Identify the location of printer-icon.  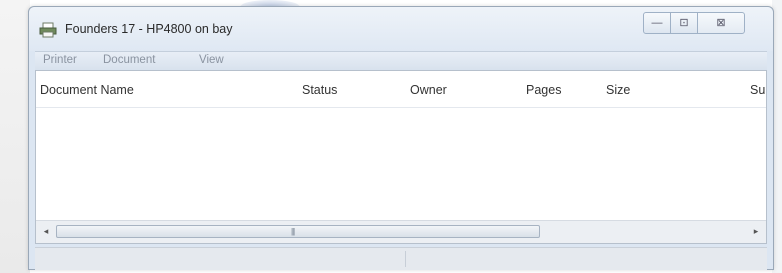
(48, 30).